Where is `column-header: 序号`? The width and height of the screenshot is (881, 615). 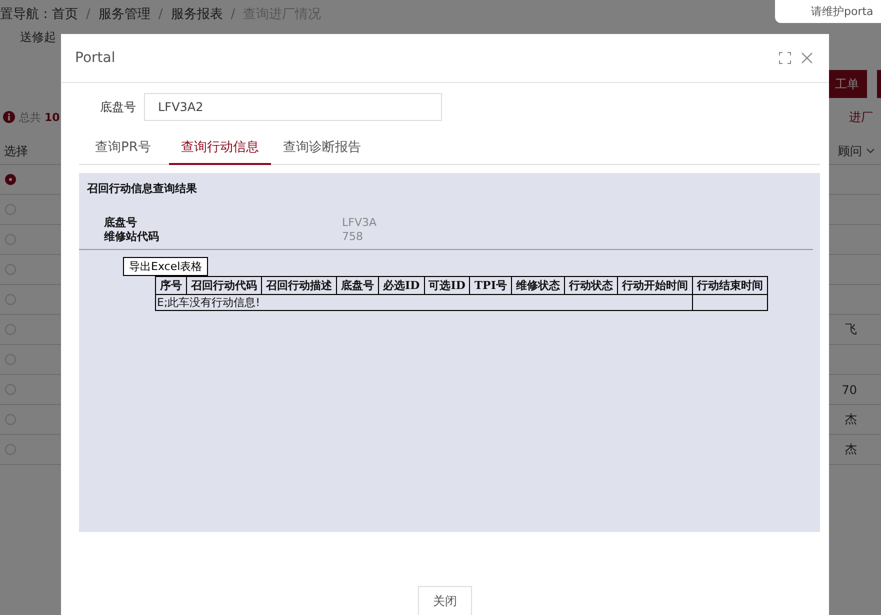
column-header: 序号 is located at coordinates (171, 285).